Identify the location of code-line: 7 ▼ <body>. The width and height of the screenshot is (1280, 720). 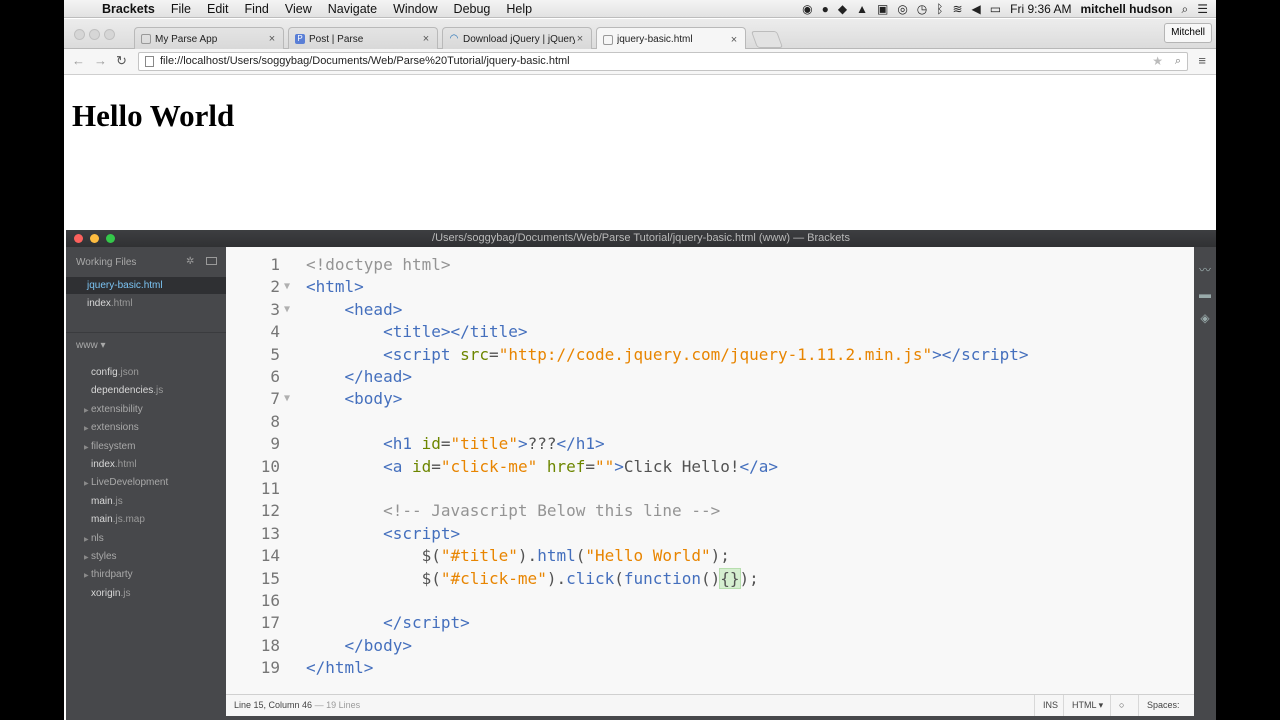
(710, 399).